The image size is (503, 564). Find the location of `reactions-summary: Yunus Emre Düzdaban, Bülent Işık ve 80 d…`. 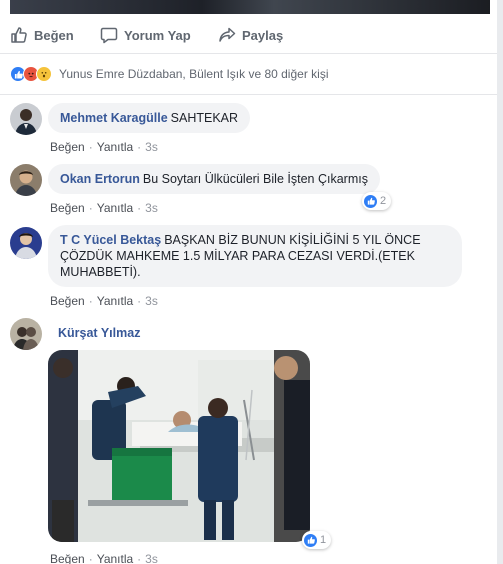

reactions-summary: Yunus Emre Düzdaban, Bülent Işık ve 80 d… is located at coordinates (169, 74).